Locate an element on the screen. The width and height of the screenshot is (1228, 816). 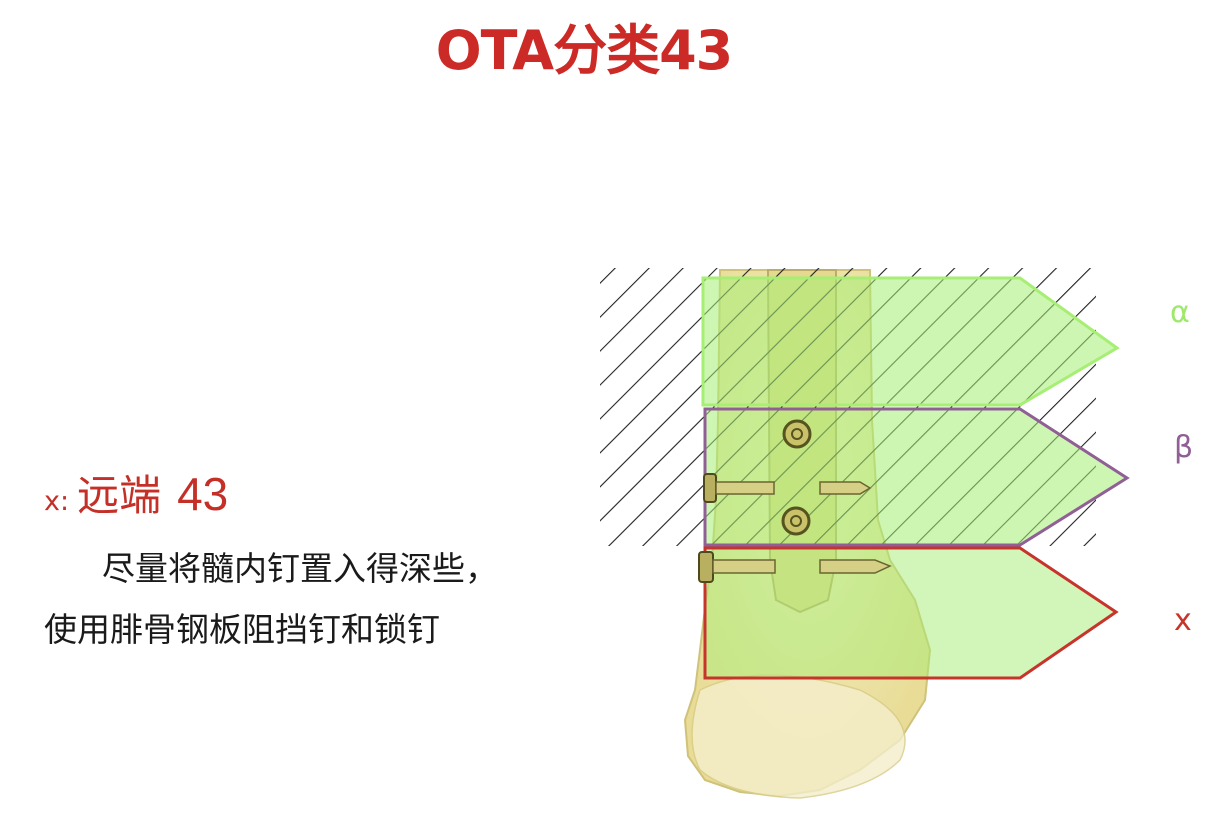
locking-screw-lower is located at coordinates (796, 521).